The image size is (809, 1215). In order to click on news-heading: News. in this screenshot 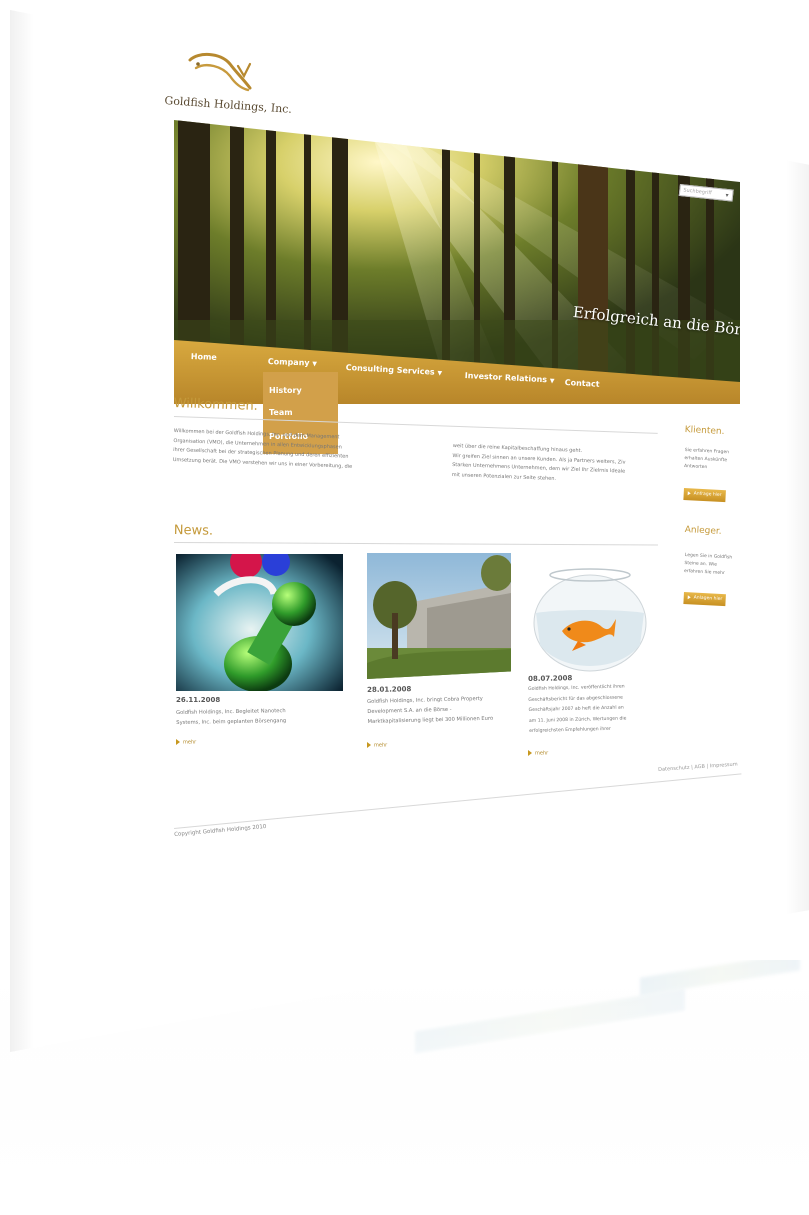, I will do `click(193, 531)`.